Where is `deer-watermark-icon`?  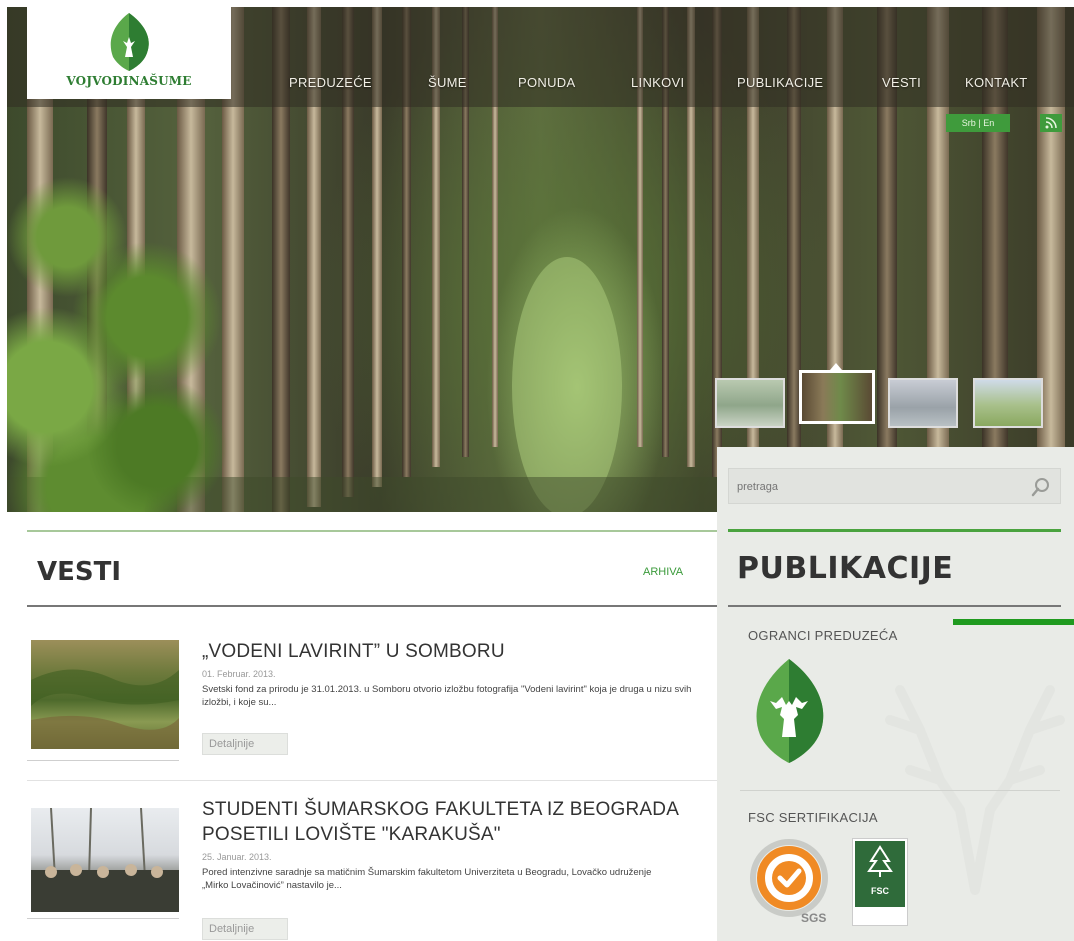 deer-watermark-icon is located at coordinates (975, 790).